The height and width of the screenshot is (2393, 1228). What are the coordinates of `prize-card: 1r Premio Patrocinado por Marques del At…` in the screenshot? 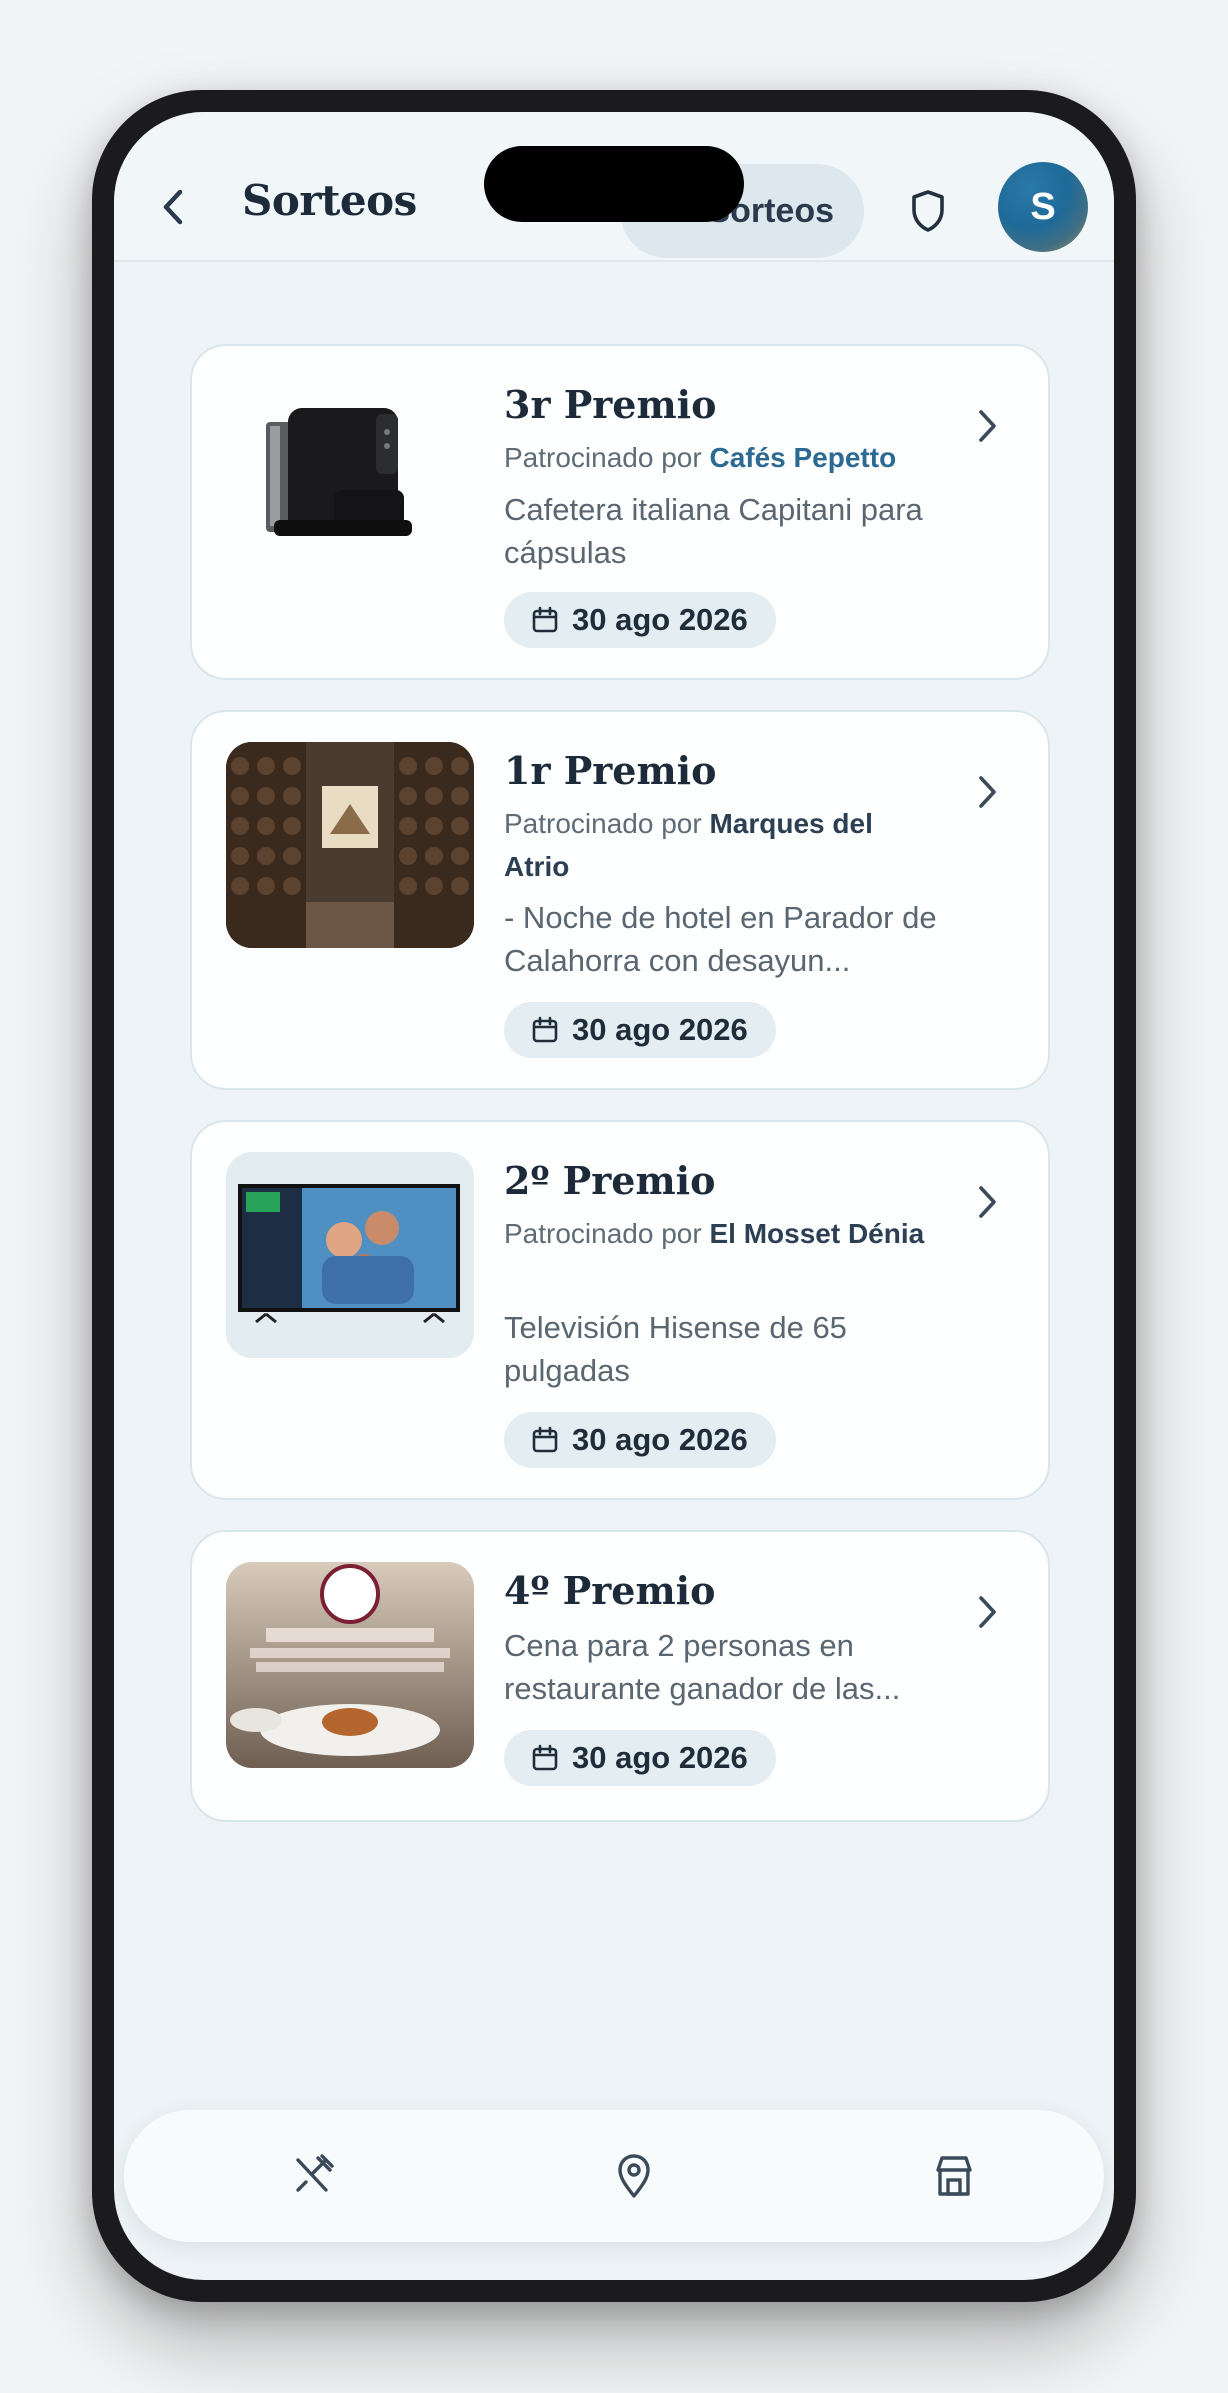 It's located at (620, 900).